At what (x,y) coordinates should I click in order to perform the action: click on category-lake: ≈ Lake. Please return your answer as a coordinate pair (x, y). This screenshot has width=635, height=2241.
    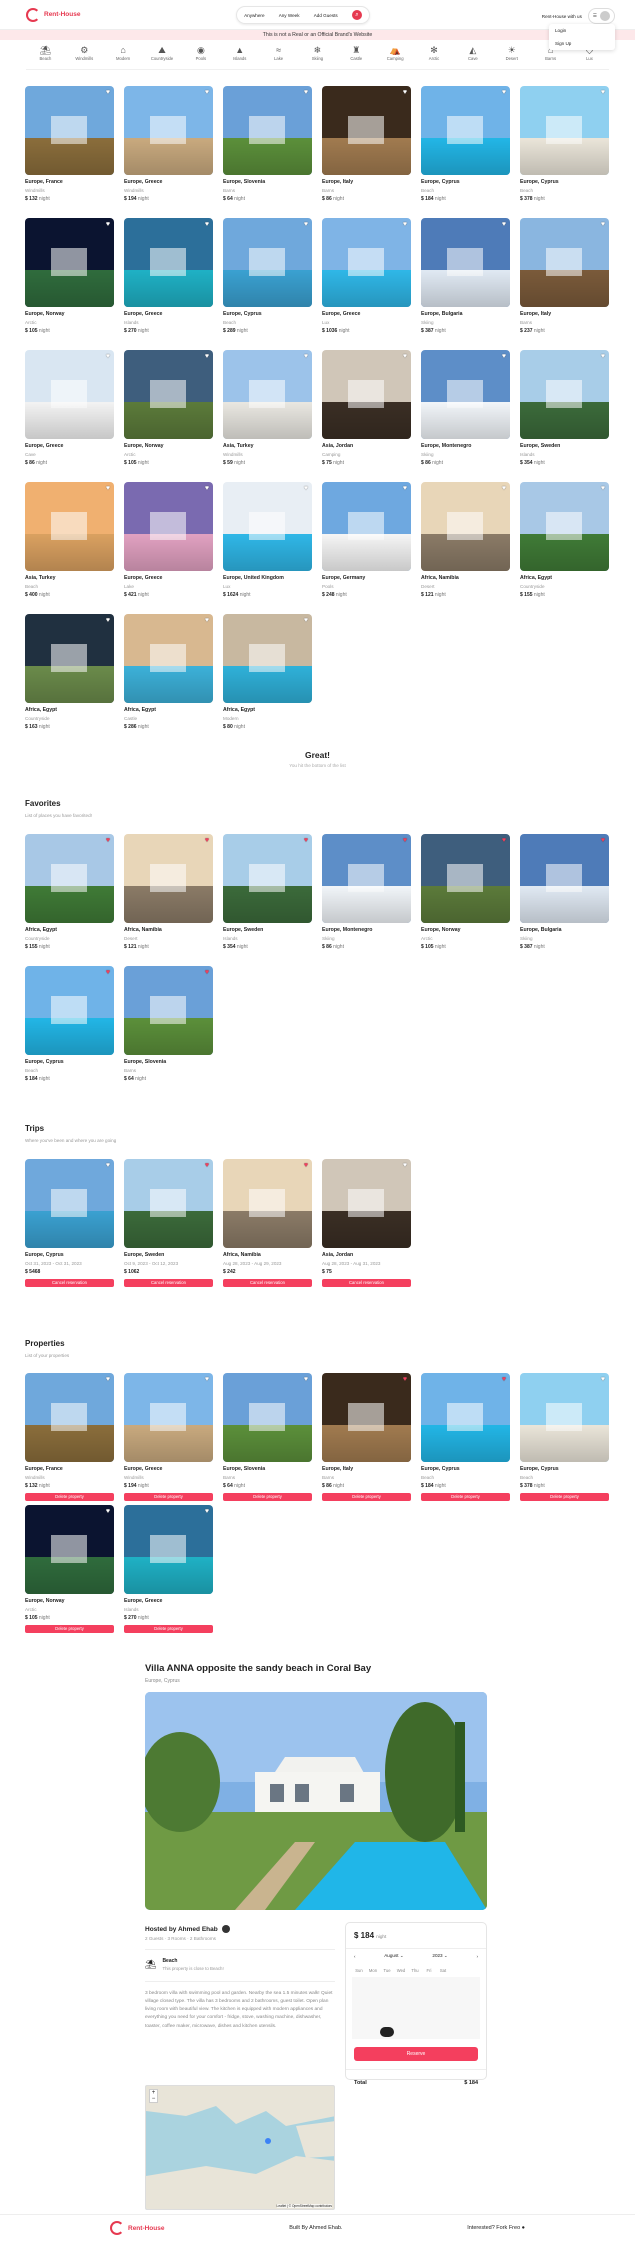
    Looking at the image, I should click on (278, 56).